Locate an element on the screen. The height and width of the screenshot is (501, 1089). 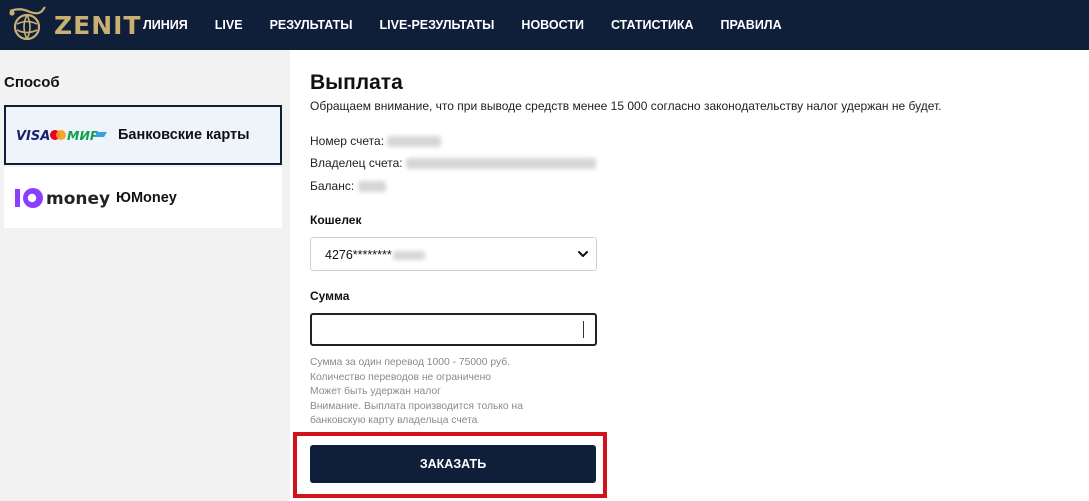
balance-row: Баланс: is located at coordinates (348, 186).